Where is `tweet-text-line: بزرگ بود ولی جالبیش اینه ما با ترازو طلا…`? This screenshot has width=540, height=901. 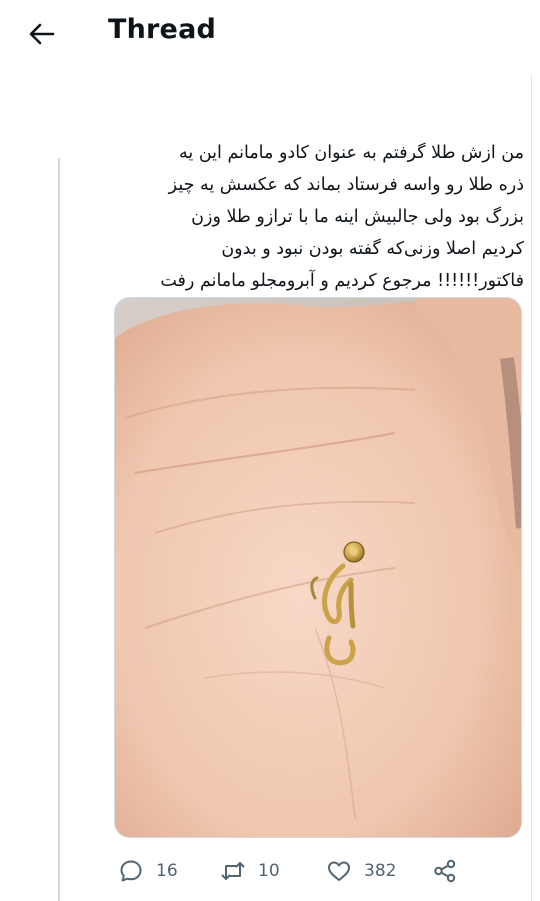 tweet-text-line: بزرگ بود ولی جالبیش اینه ما با ترازو طلا… is located at coordinates (357, 217).